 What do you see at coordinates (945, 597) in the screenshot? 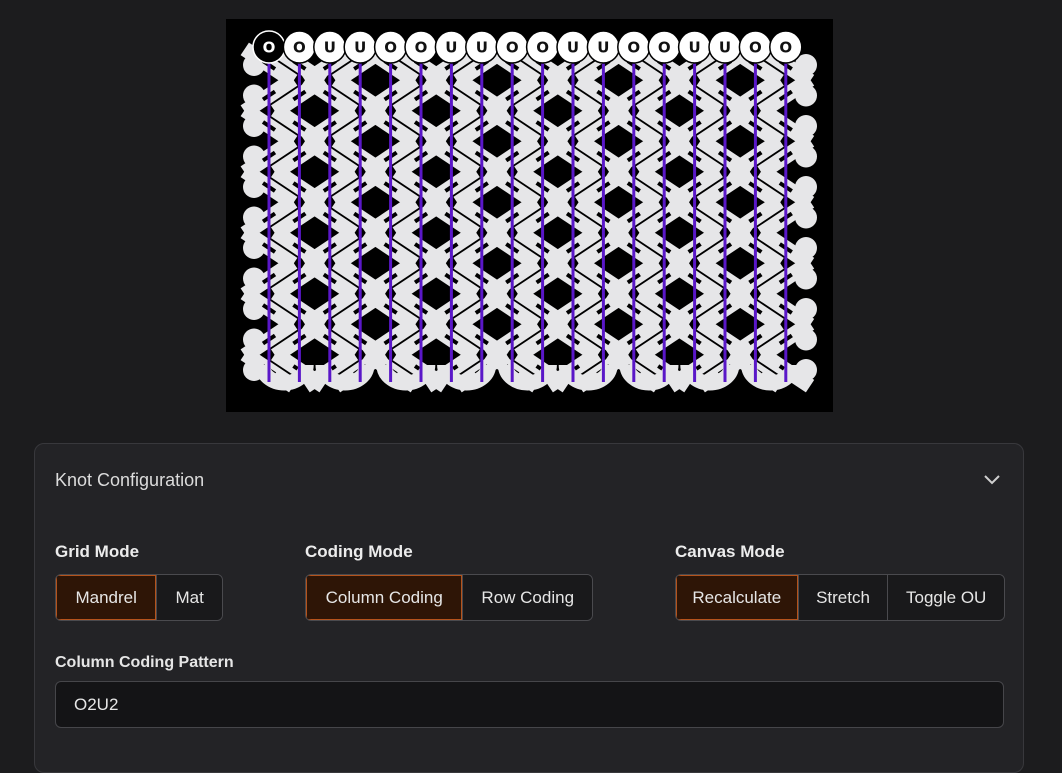
I see `toggle-ou-button: Toggle OU` at bounding box center [945, 597].